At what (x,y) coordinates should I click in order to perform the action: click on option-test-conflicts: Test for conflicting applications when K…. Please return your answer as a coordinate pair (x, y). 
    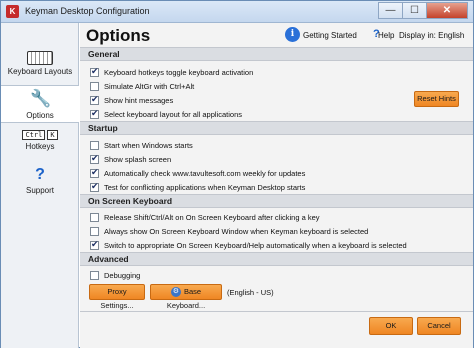
    Looking at the image, I should click on (197, 187).